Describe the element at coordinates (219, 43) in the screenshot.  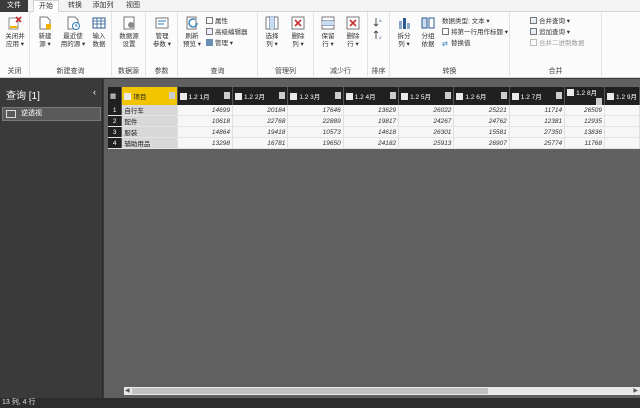
I see `manage-button: 管理 ▾` at that location.